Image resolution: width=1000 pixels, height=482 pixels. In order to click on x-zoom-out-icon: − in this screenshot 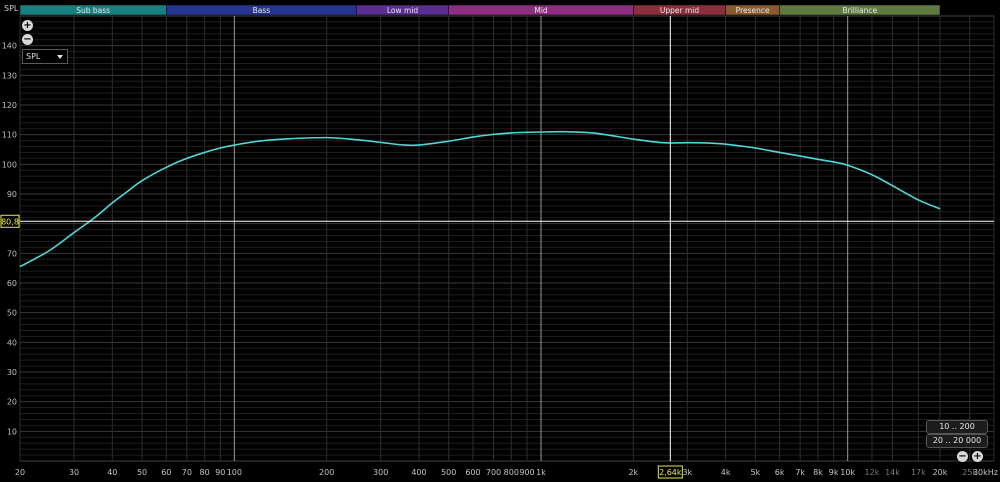, I will do `click(962, 456)`.